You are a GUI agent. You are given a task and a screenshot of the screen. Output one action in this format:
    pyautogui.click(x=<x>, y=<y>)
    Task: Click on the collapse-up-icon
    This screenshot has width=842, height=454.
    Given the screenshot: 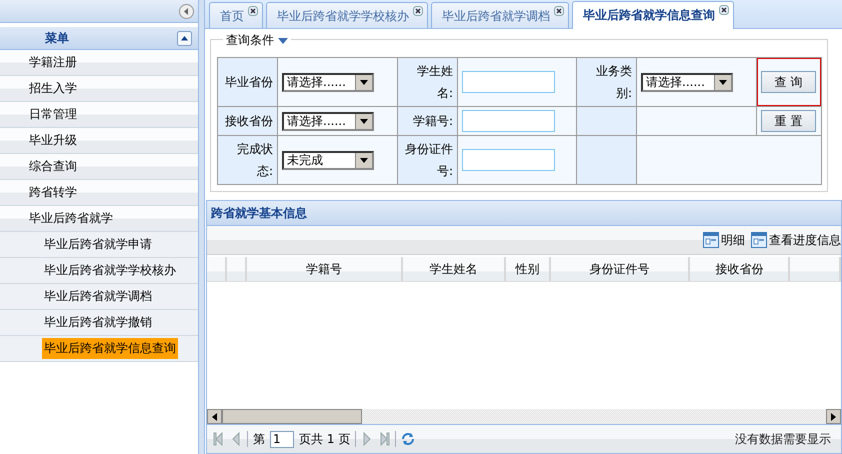 What is the action you would take?
    pyautogui.click(x=184, y=38)
    